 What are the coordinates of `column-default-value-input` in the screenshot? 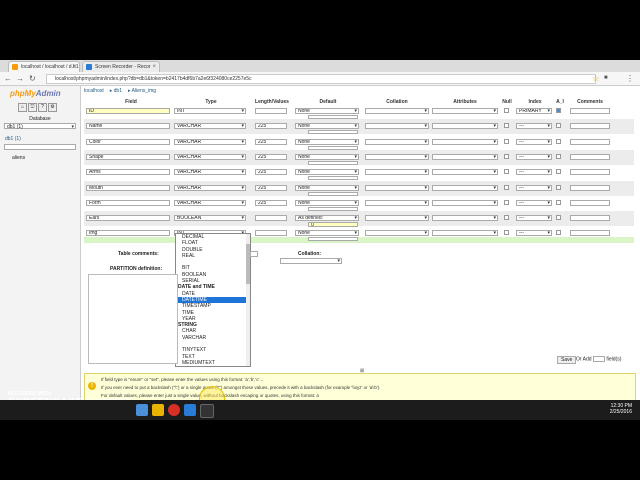 It's located at (333, 239).